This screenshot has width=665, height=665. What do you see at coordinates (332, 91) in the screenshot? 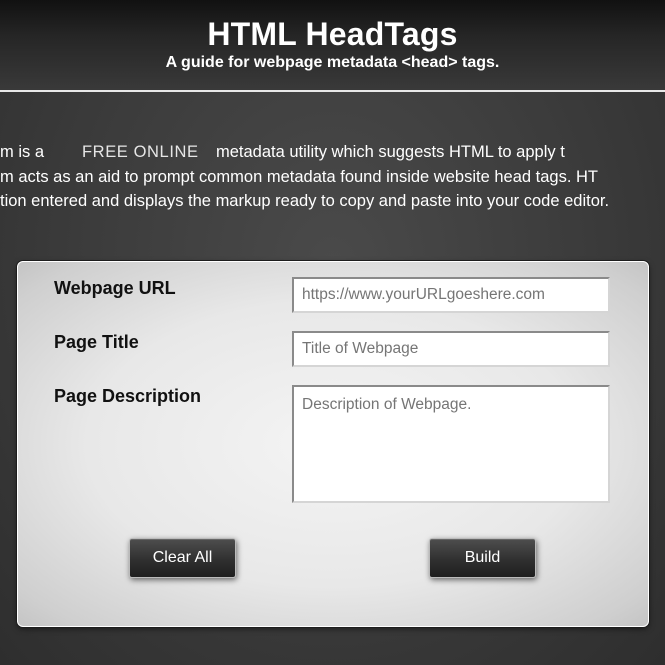
I see `header-divider` at bounding box center [332, 91].